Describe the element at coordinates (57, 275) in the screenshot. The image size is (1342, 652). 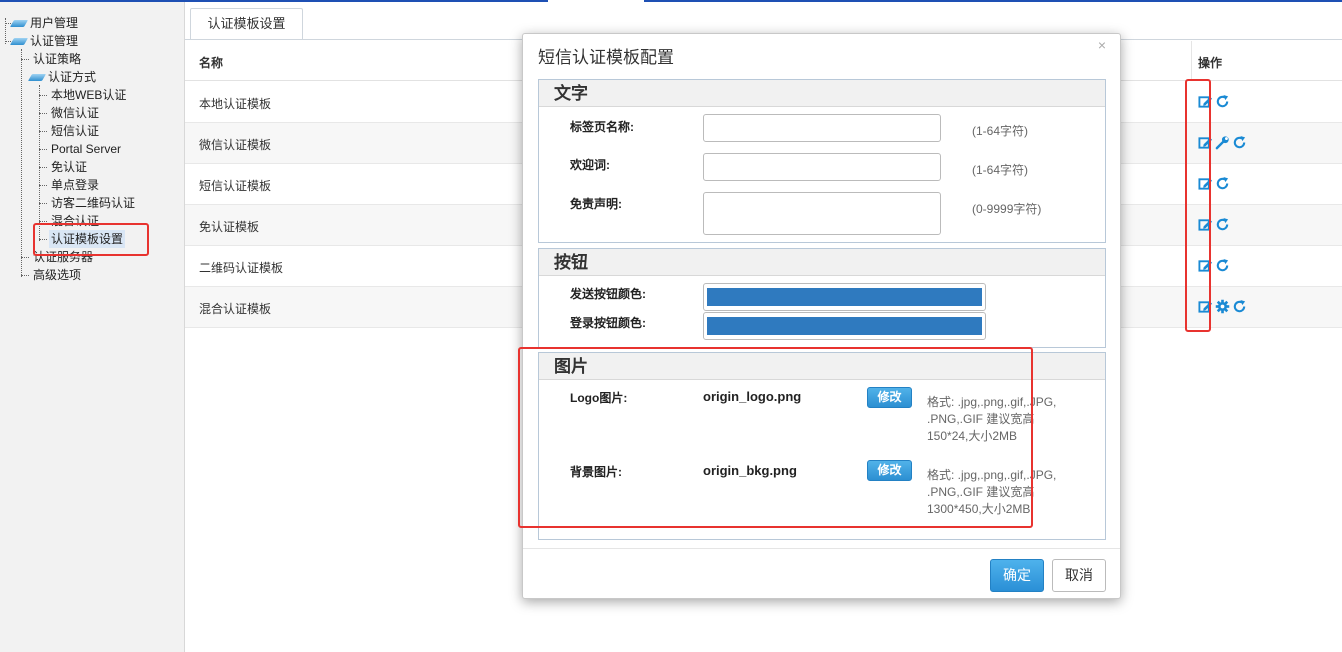
I see `sidebar-item-label: 高级选项` at that location.